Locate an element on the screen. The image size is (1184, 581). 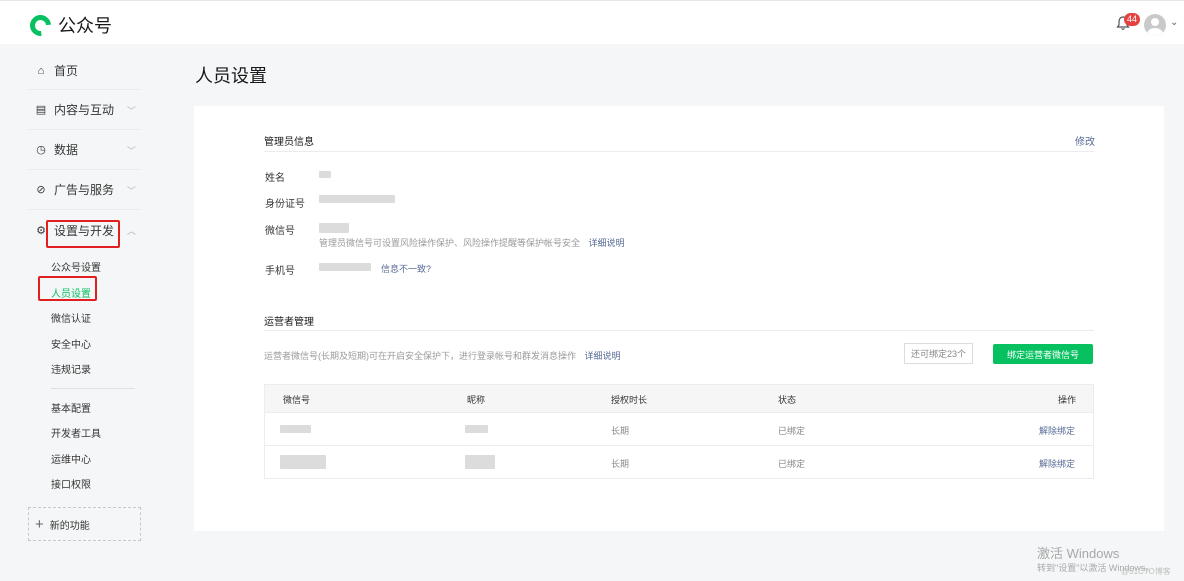
new-feature-button: + 新的功能 is located at coordinates (84, 524).